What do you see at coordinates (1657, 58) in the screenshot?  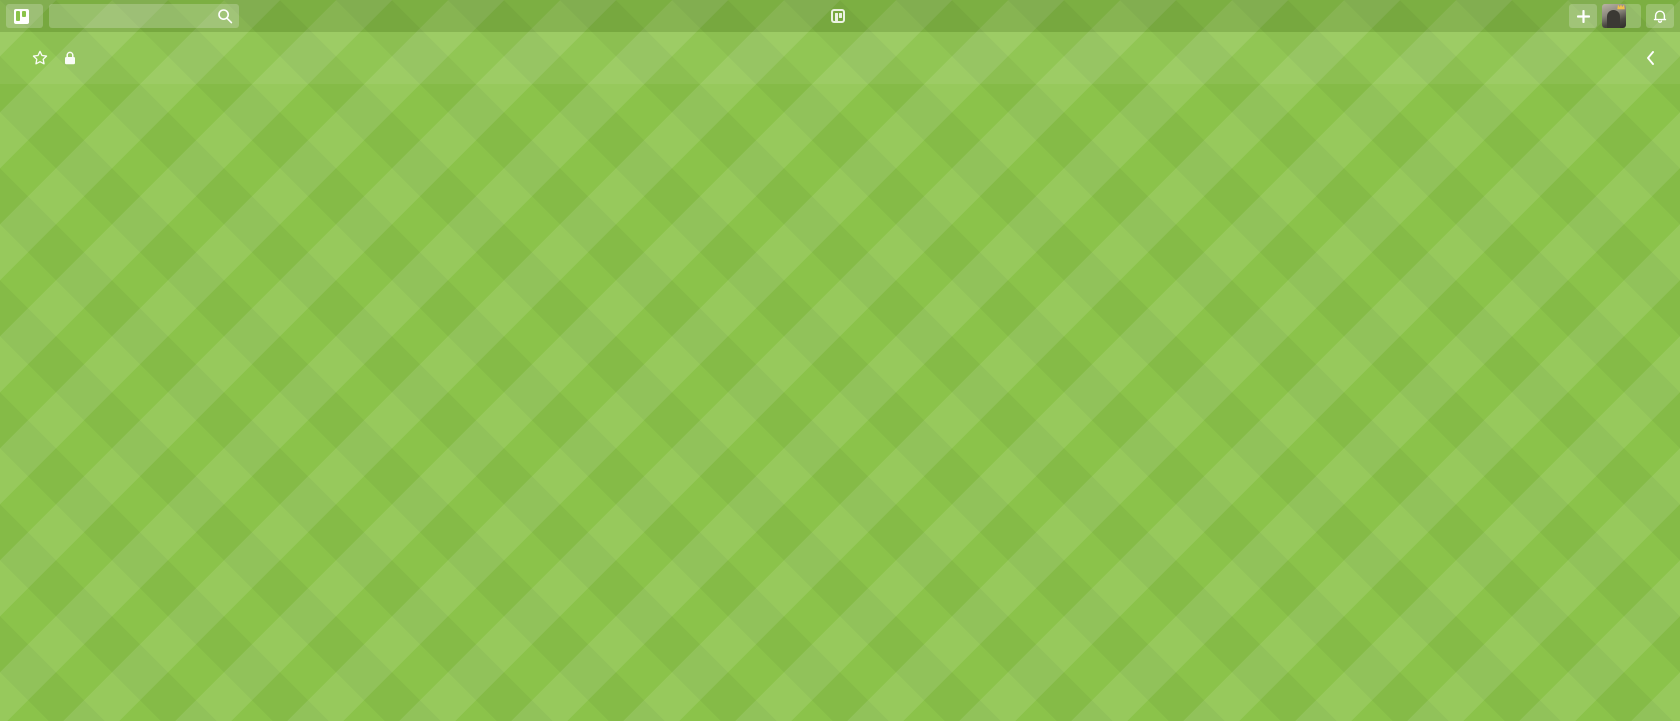 I see `show-sidebar-button` at bounding box center [1657, 58].